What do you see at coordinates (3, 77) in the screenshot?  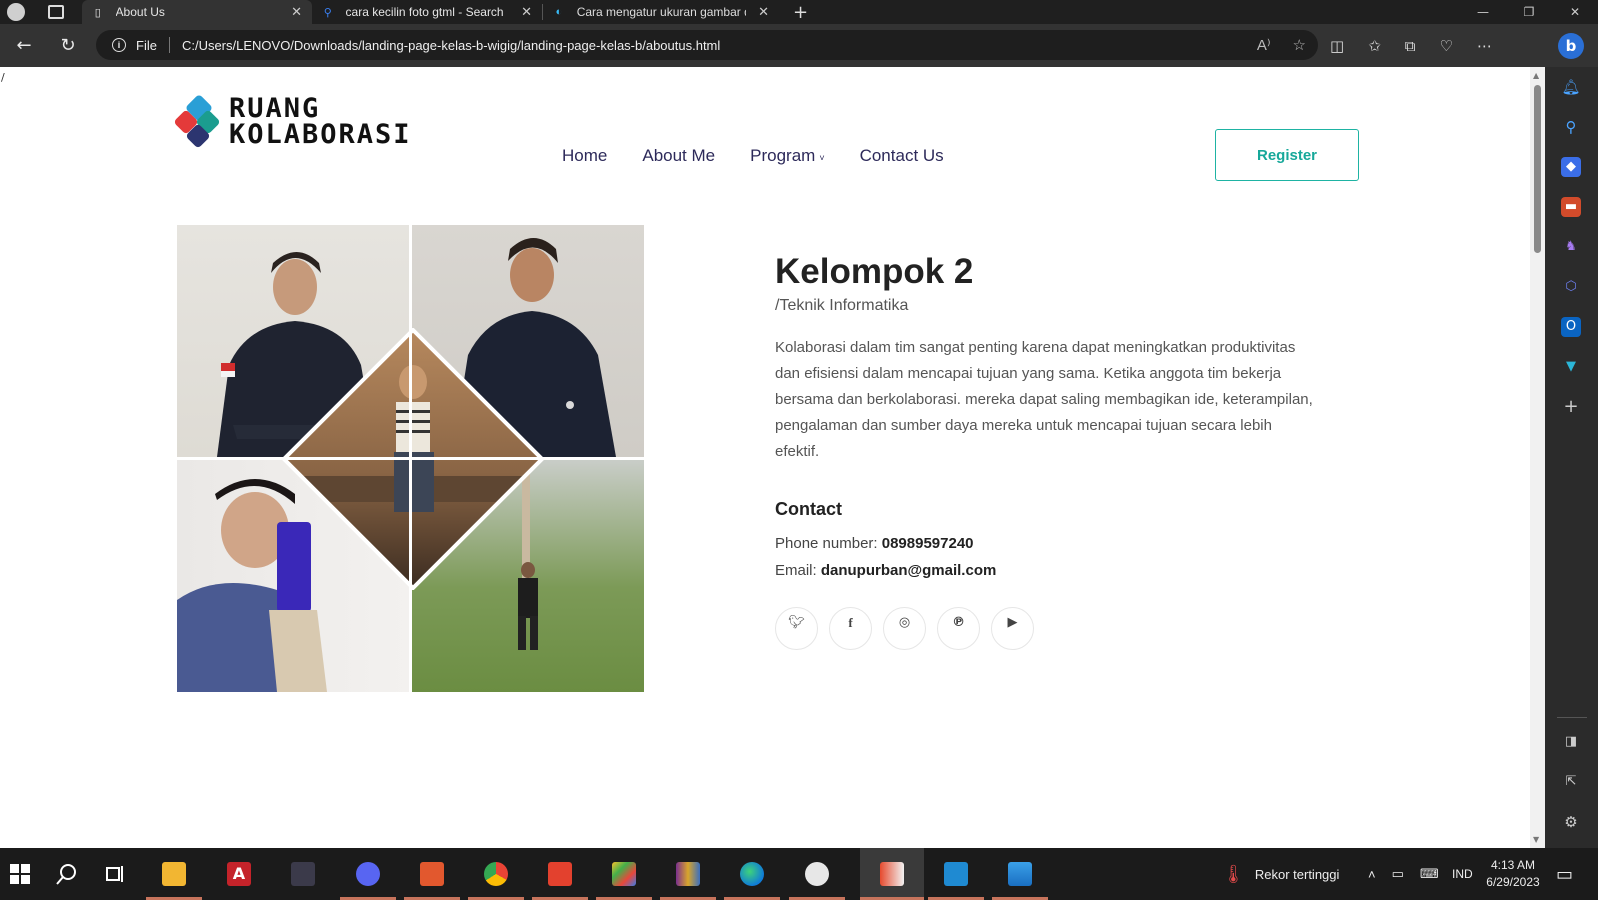 I see `stray-slash-text: /` at bounding box center [3, 77].